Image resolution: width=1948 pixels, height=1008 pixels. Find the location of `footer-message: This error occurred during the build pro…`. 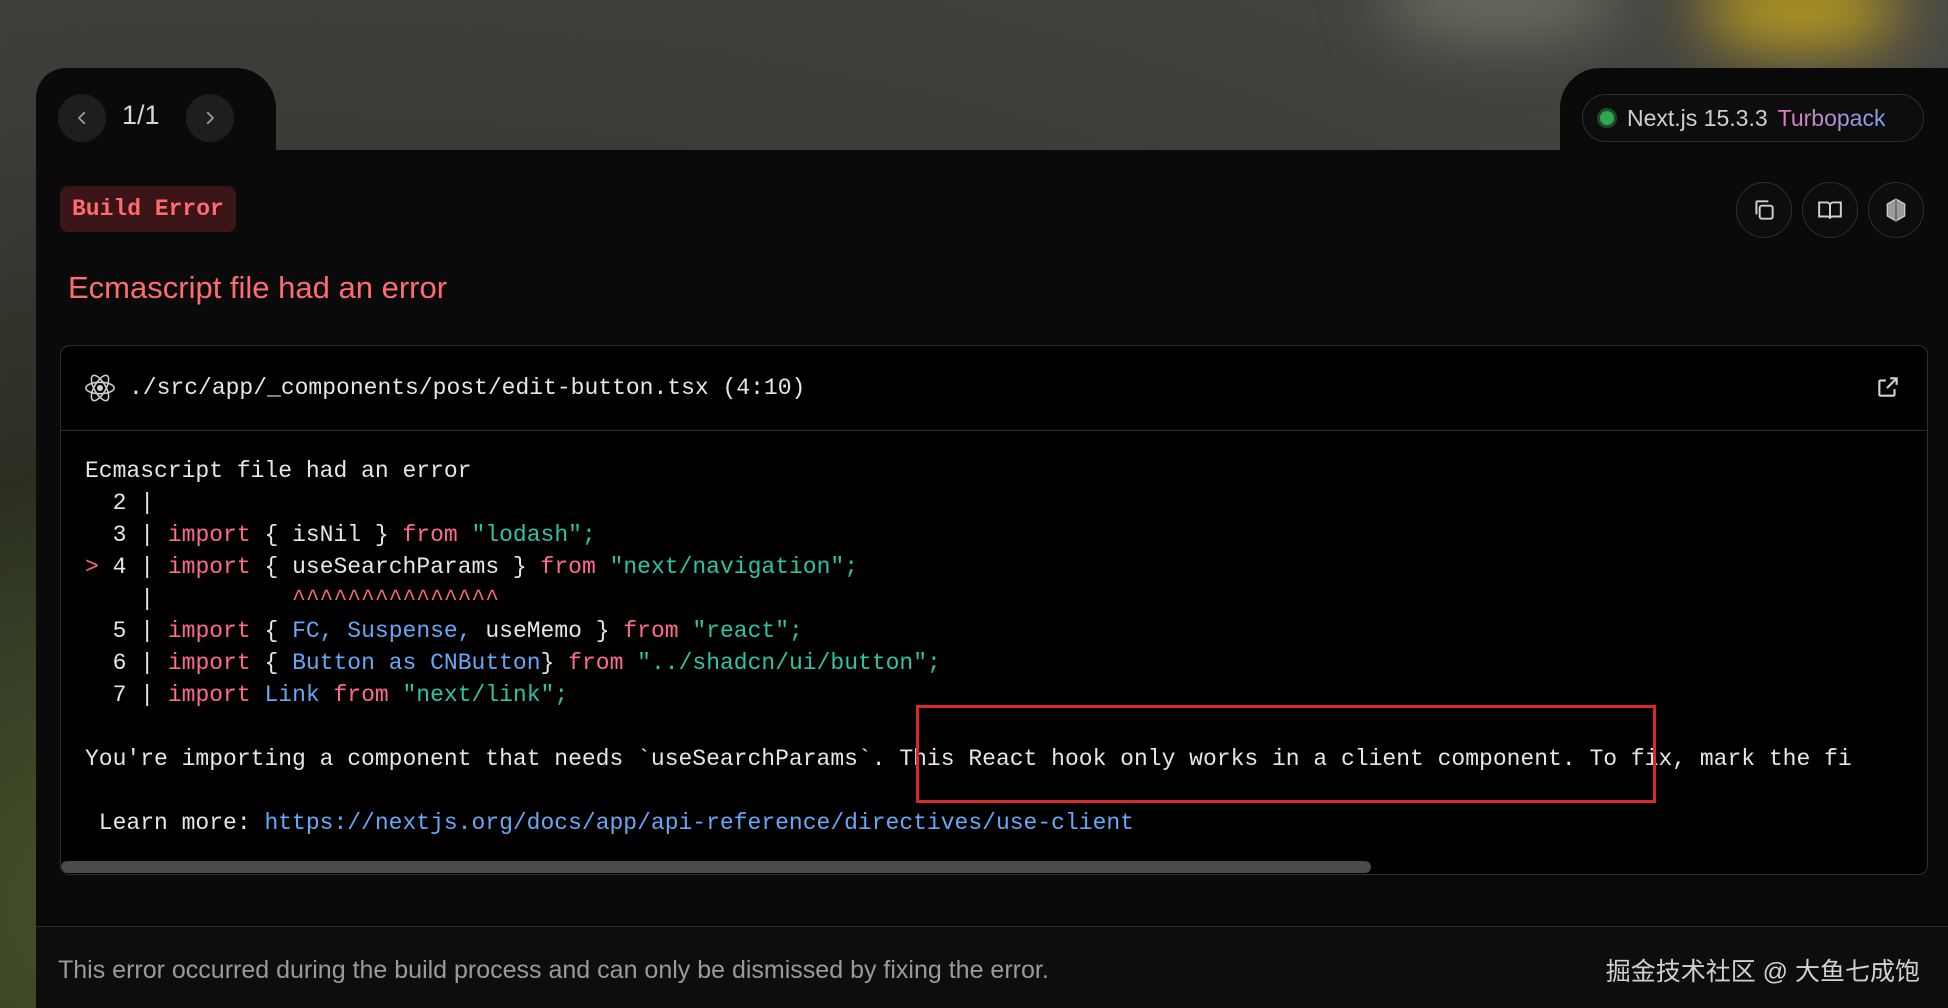

footer-message: This error occurred during the build pro… is located at coordinates (553, 970).